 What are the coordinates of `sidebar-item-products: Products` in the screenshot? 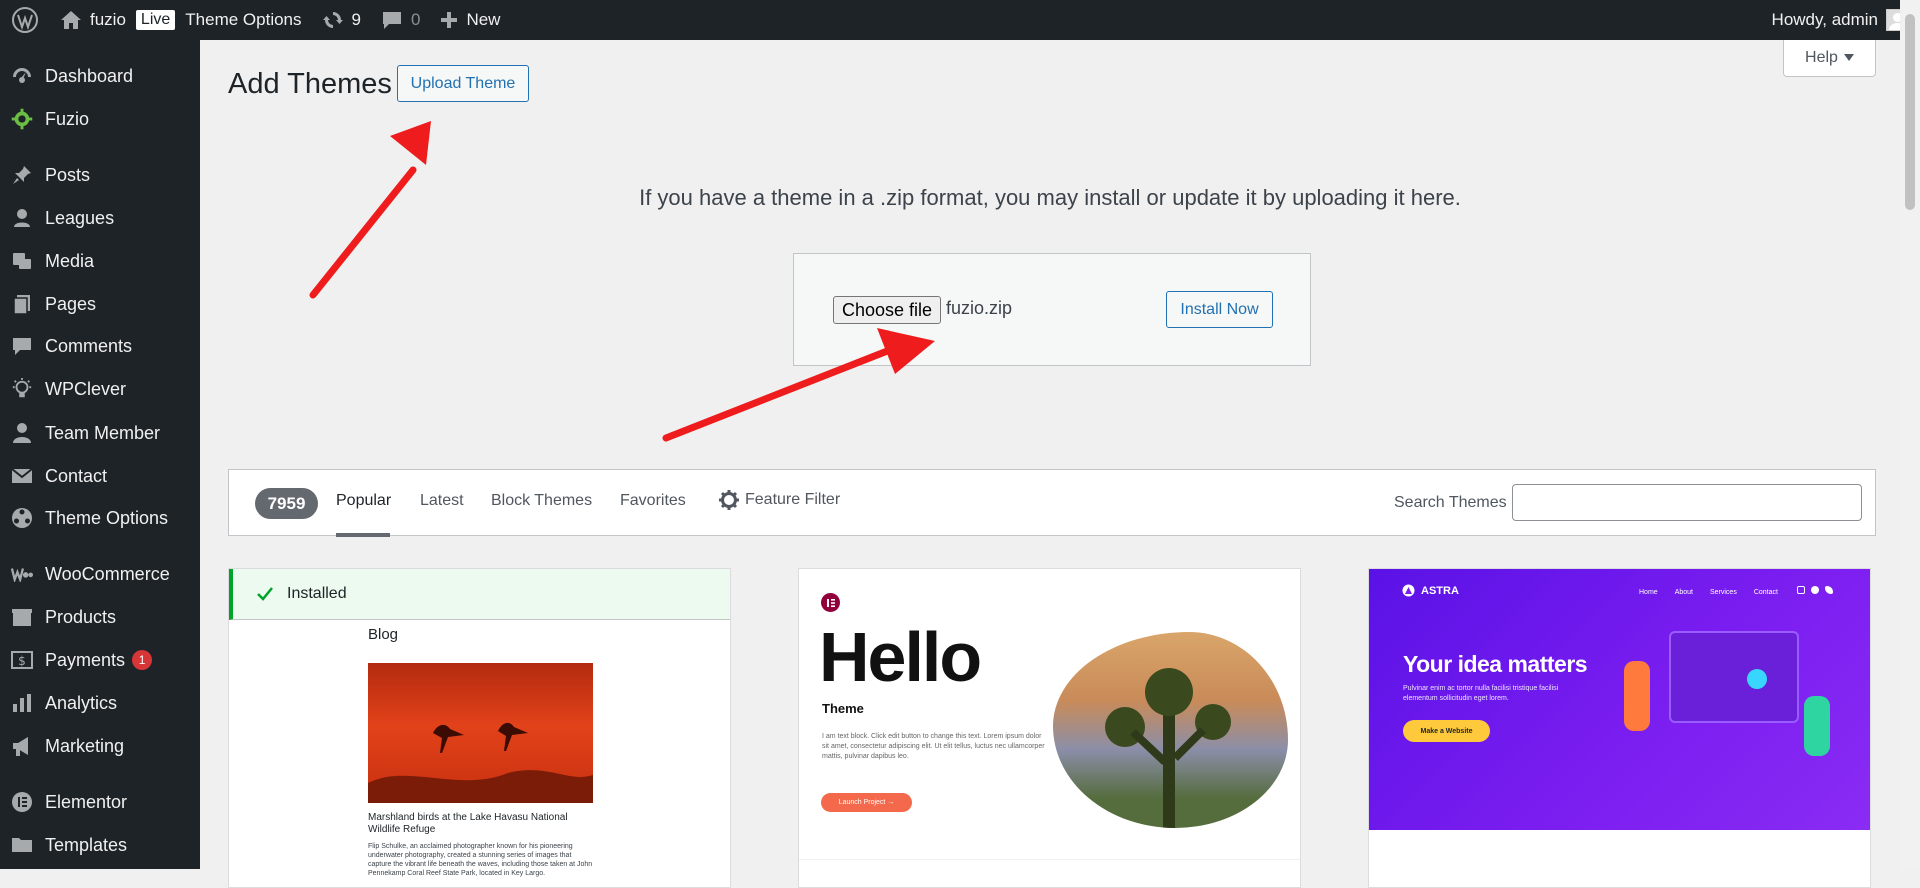 It's located at (100, 617).